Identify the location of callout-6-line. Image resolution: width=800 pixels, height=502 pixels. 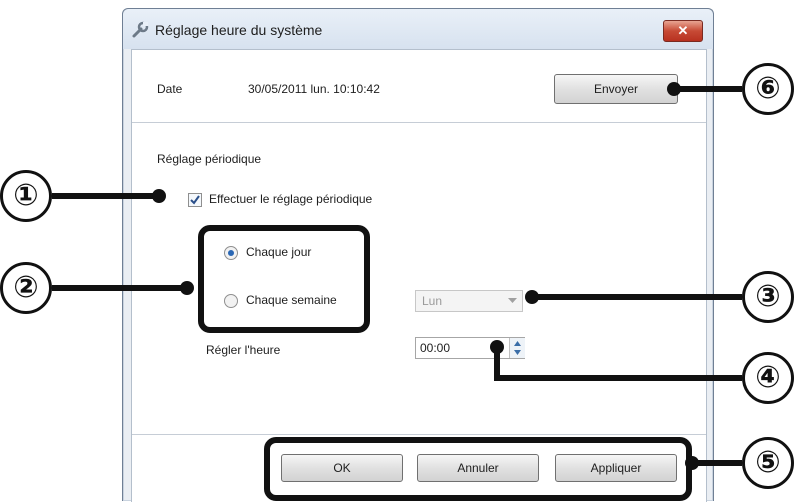
(707, 89).